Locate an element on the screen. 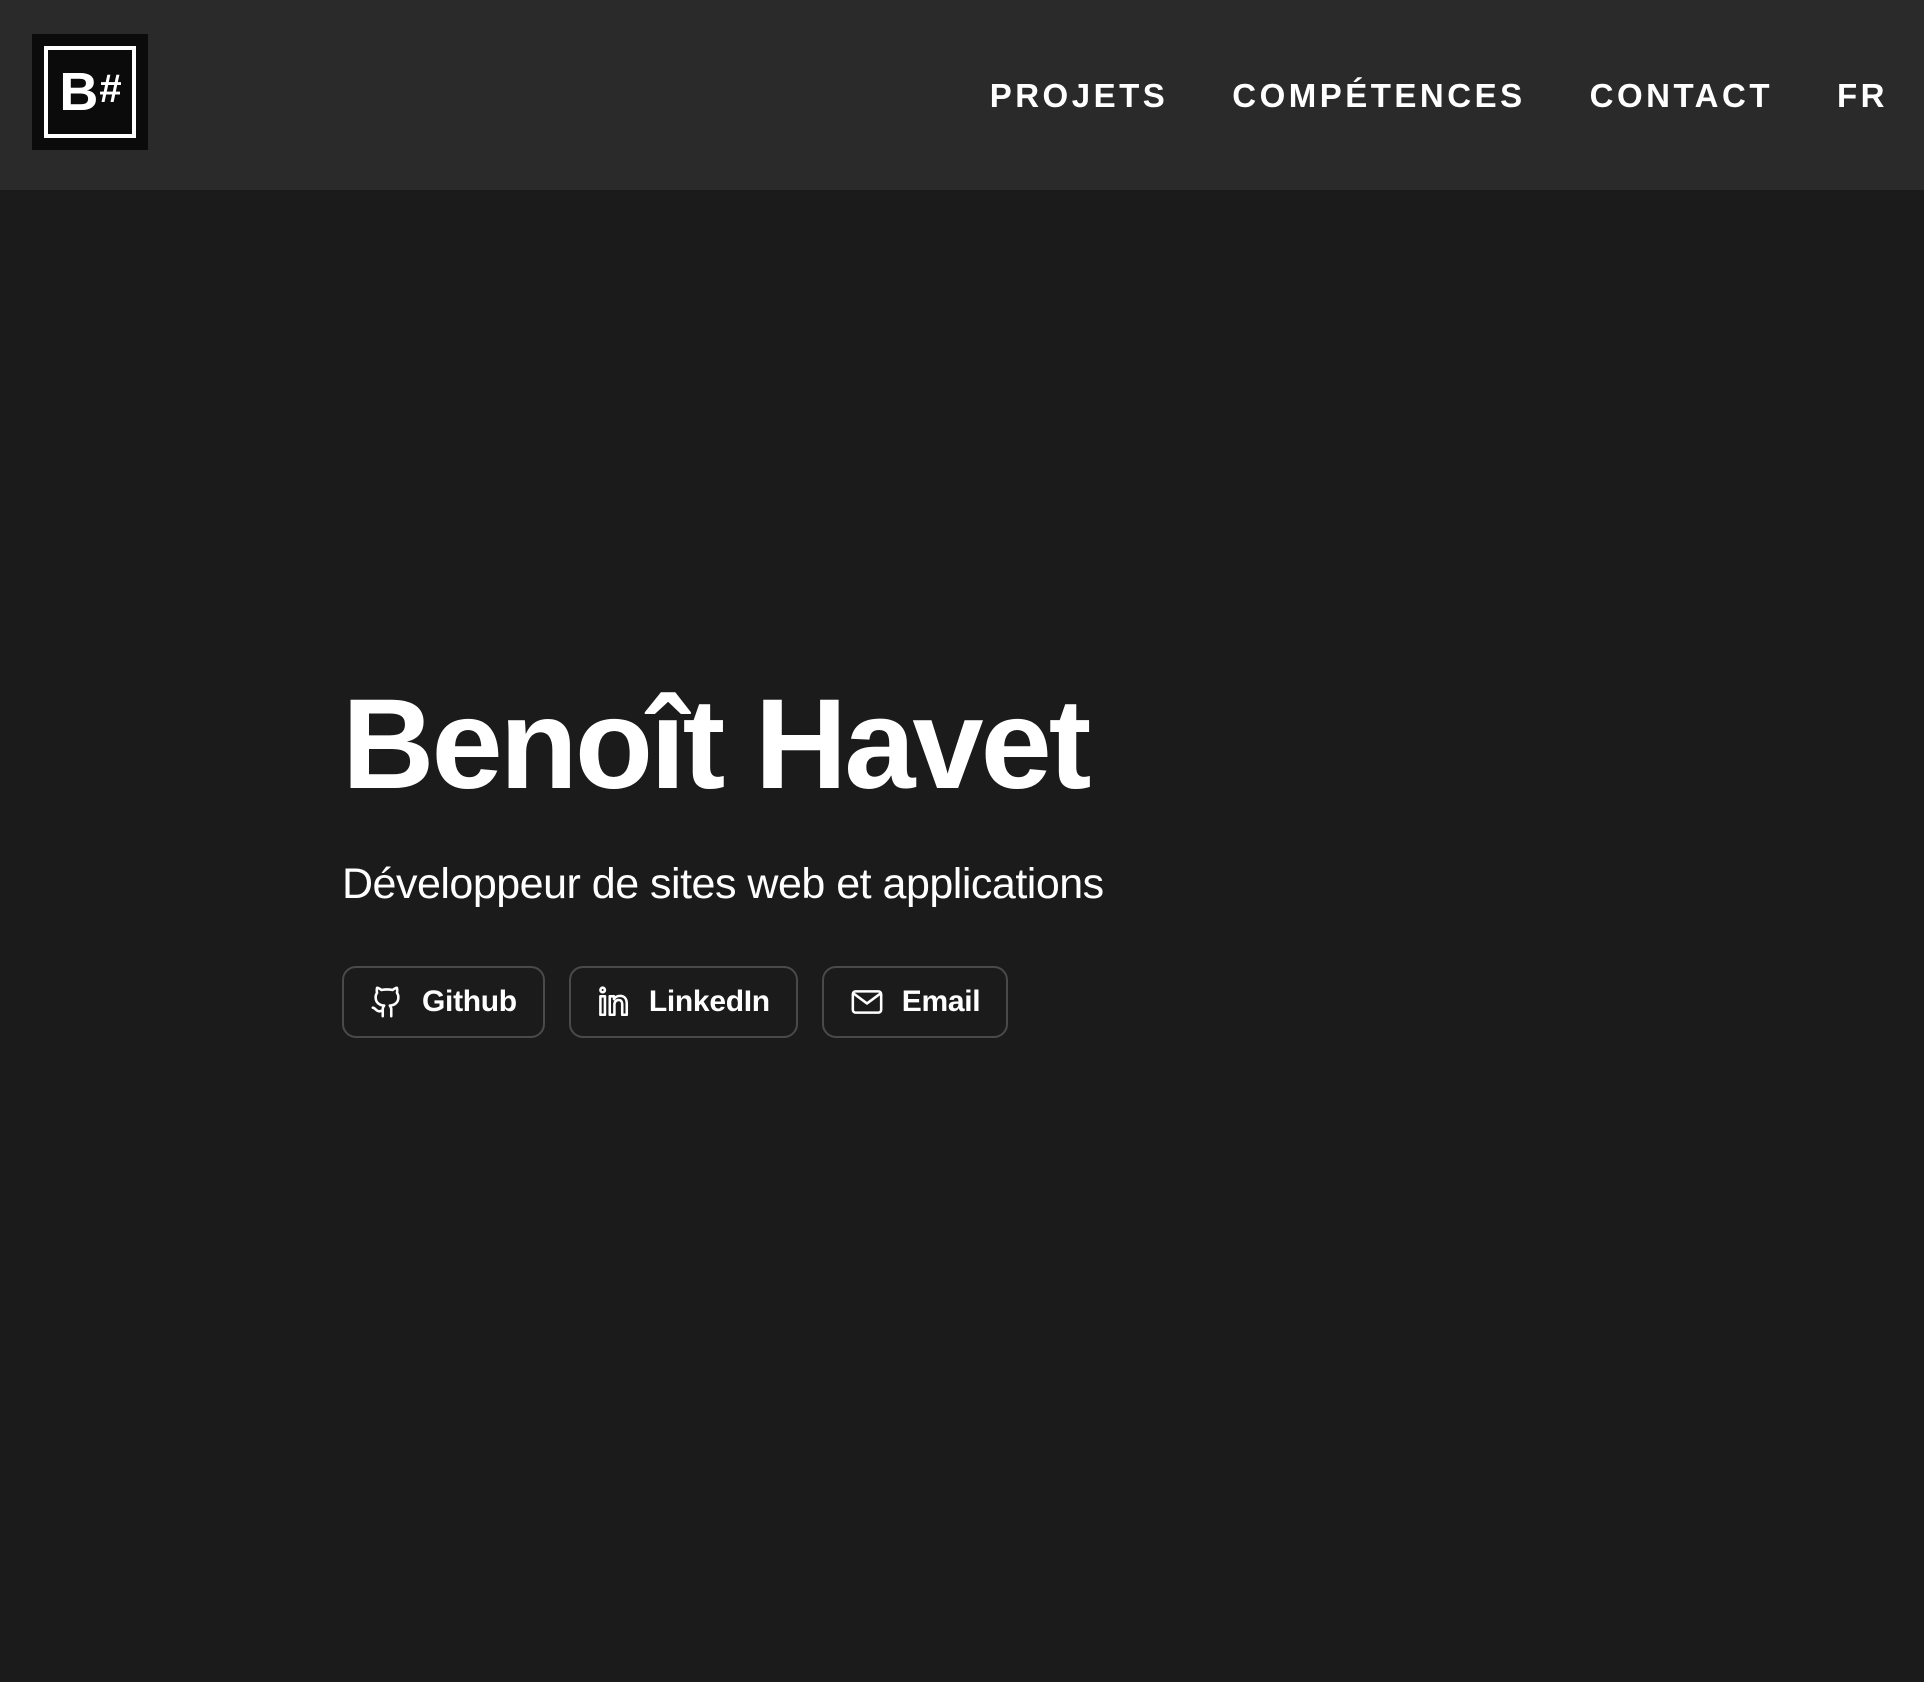 This screenshot has width=1924, height=1682. email-button: Email is located at coordinates (915, 1002).